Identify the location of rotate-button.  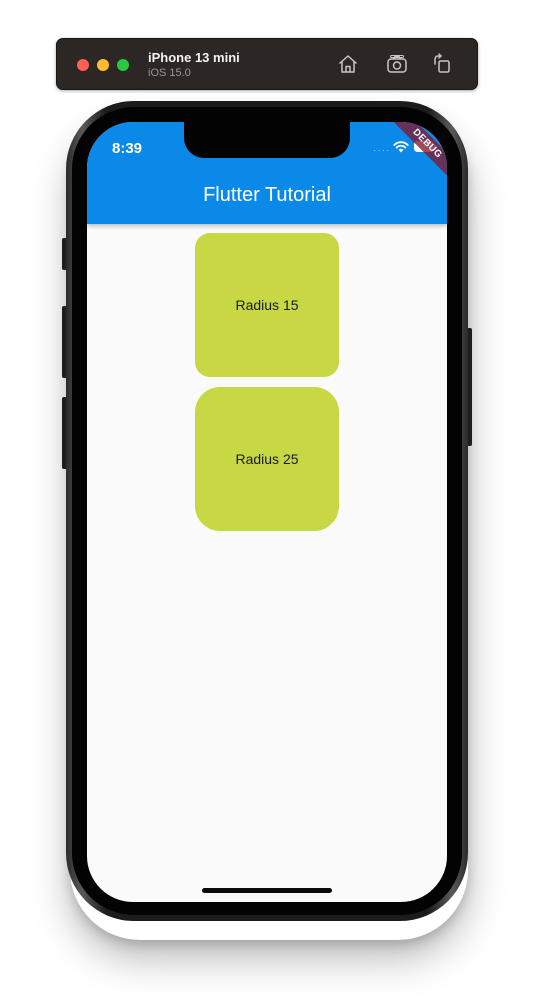
(442, 64).